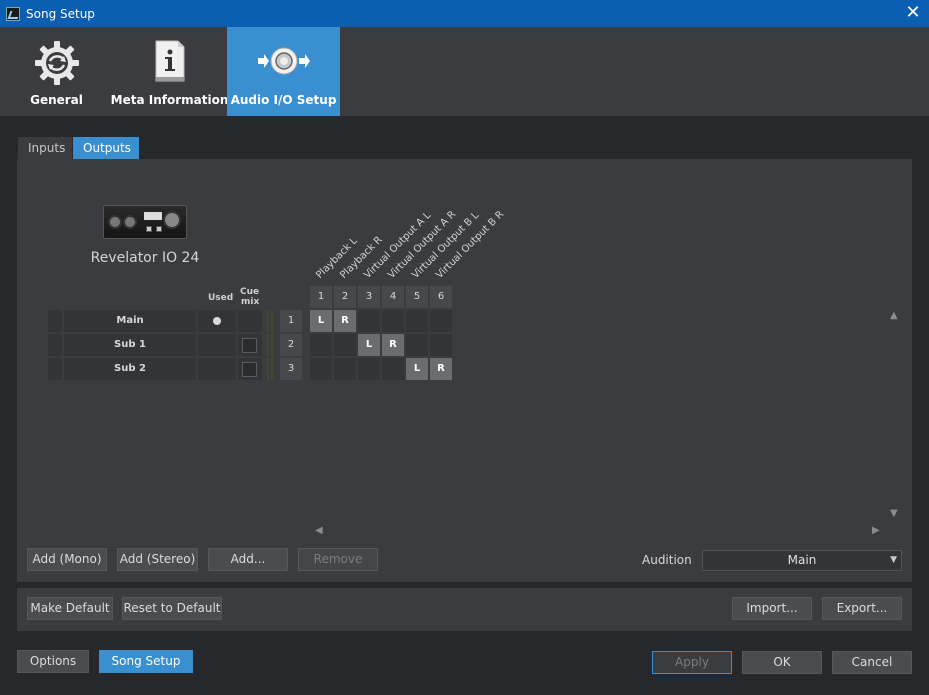 The width and height of the screenshot is (929, 695). What do you see at coordinates (13, 13) in the screenshot?
I see `studio-one-app-icon` at bounding box center [13, 13].